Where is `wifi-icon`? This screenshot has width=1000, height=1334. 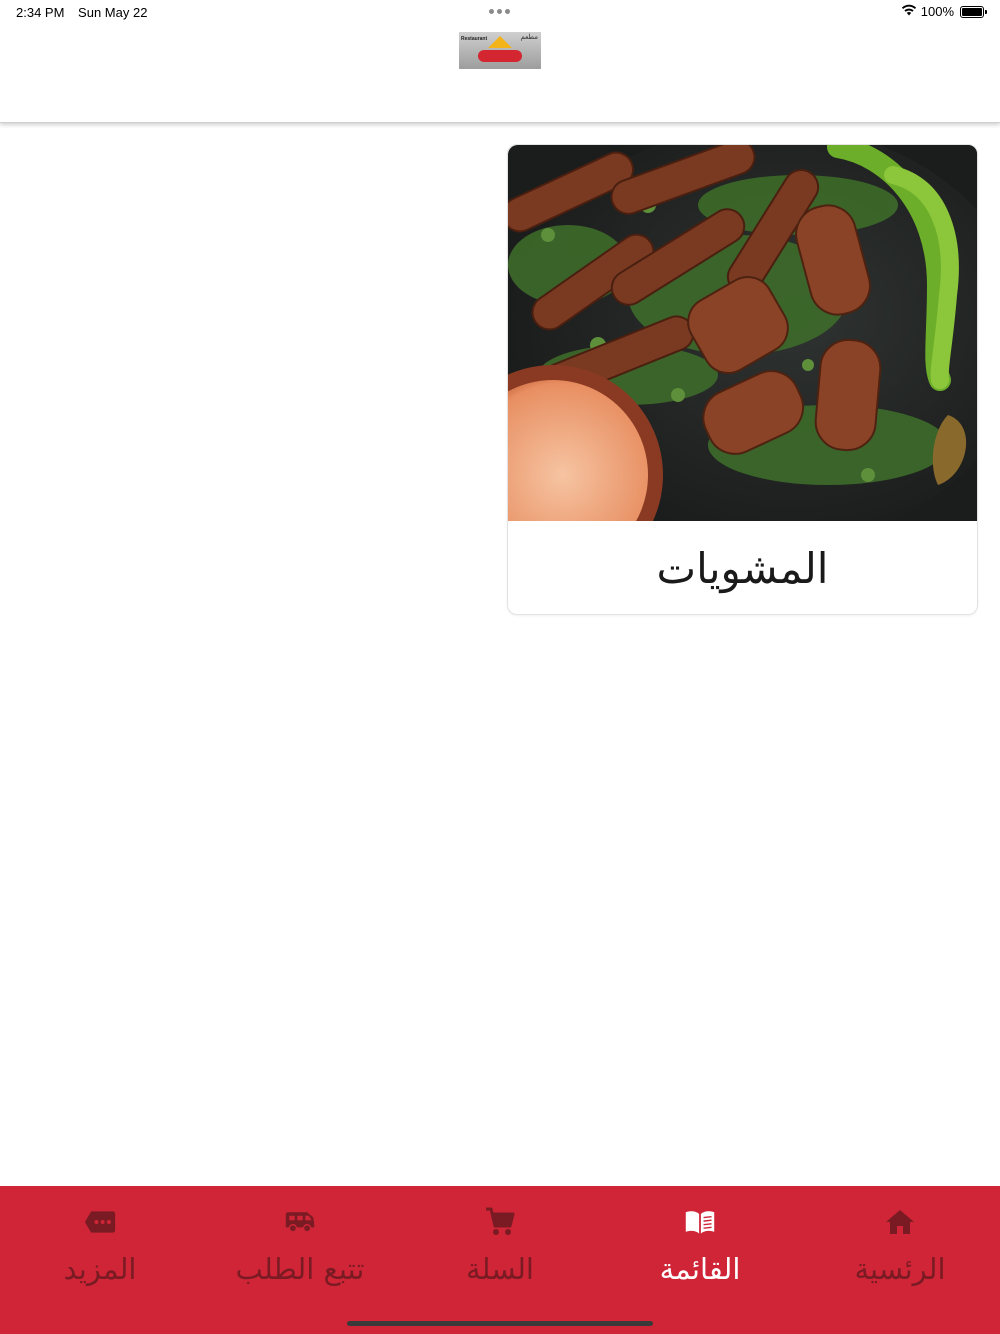
wifi-icon is located at coordinates (909, 11).